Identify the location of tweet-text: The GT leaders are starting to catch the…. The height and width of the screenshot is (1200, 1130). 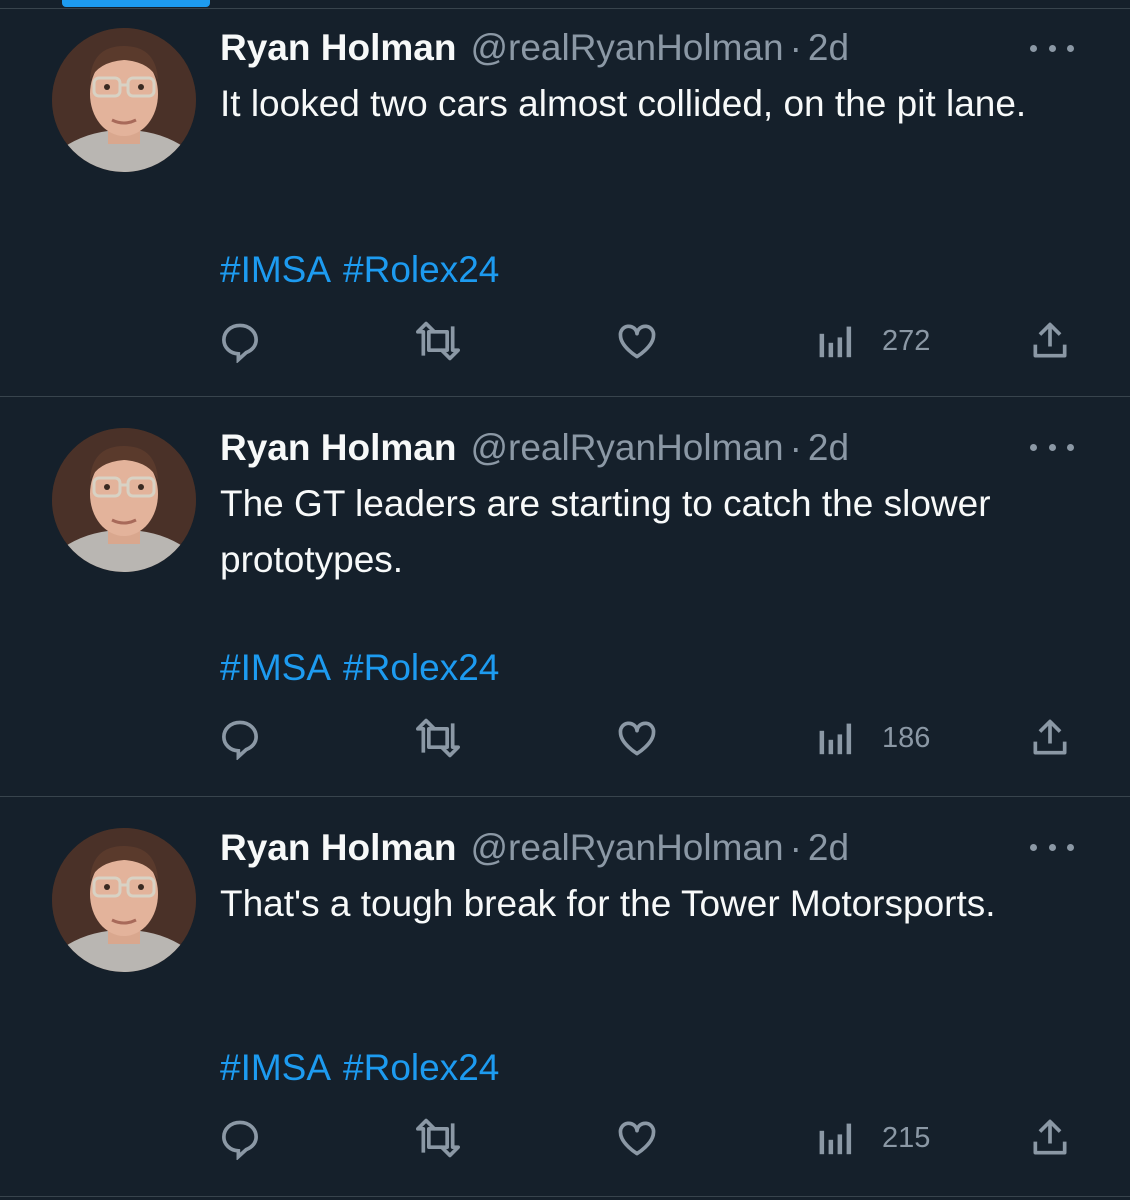
(605, 531).